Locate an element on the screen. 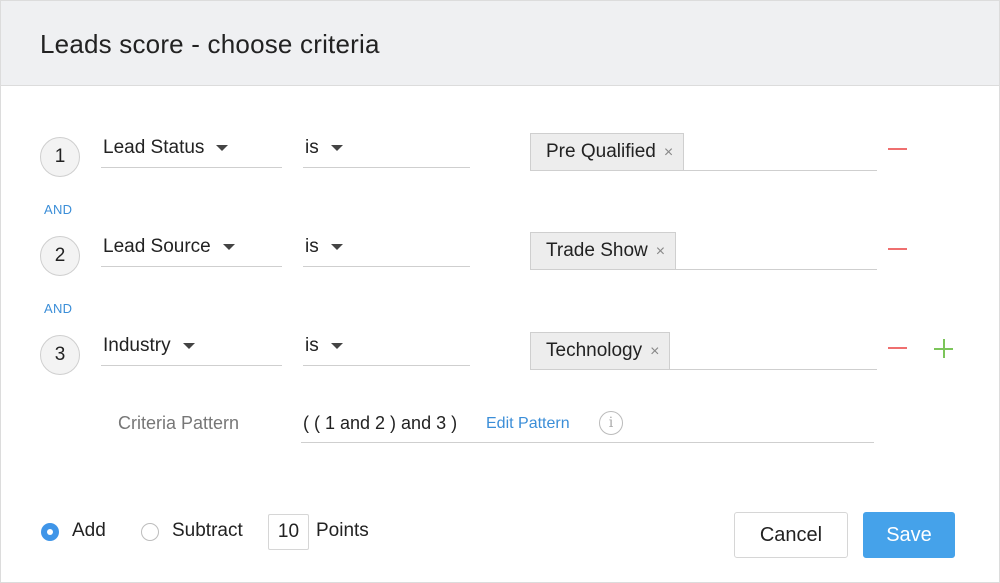 The width and height of the screenshot is (1000, 583). cancel-button: Cancel is located at coordinates (791, 535).